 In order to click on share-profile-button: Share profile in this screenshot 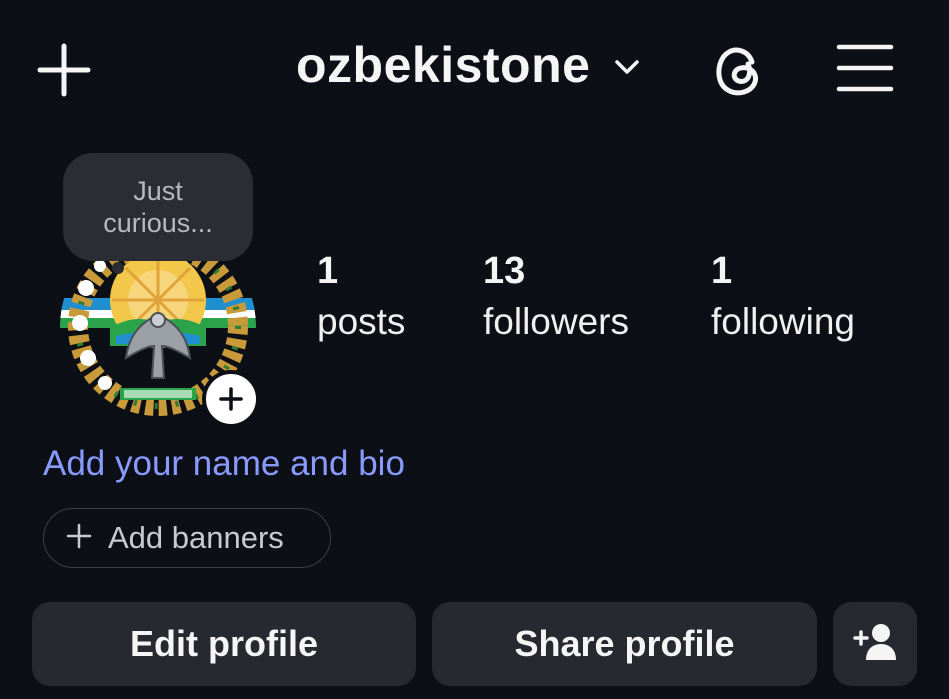, I will do `click(624, 644)`.